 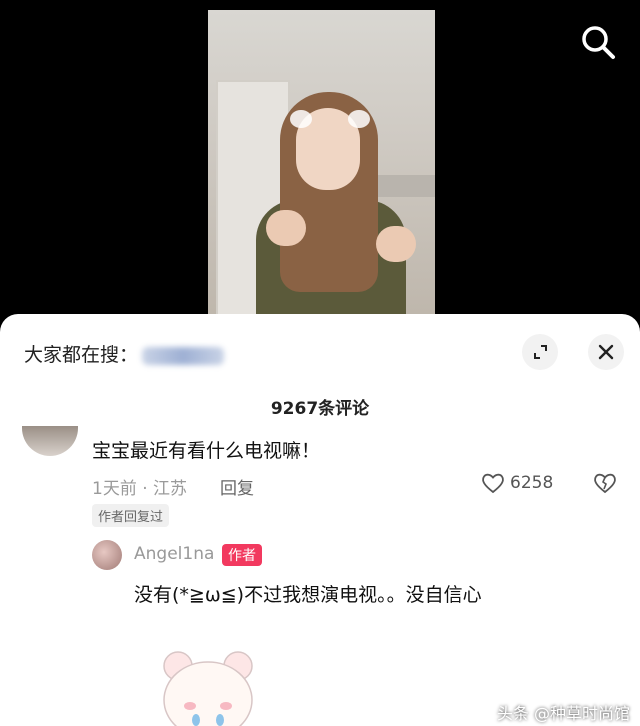 I want to click on search-icon, so click(x=598, y=42).